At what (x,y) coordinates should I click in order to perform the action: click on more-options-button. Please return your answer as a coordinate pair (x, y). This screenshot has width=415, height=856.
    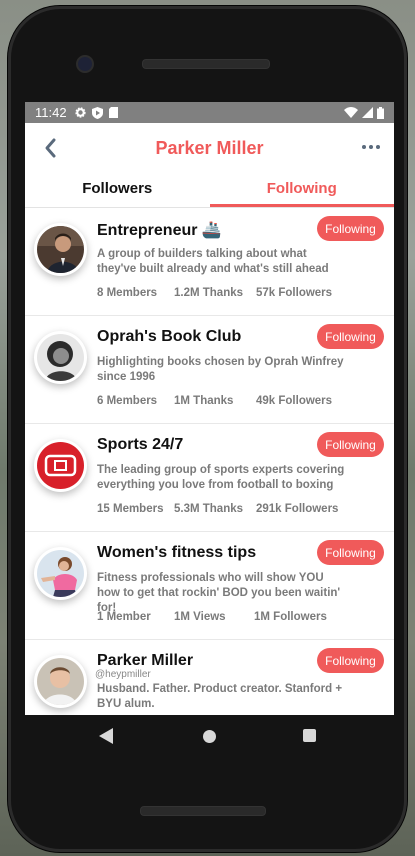
    Looking at the image, I should click on (371, 147).